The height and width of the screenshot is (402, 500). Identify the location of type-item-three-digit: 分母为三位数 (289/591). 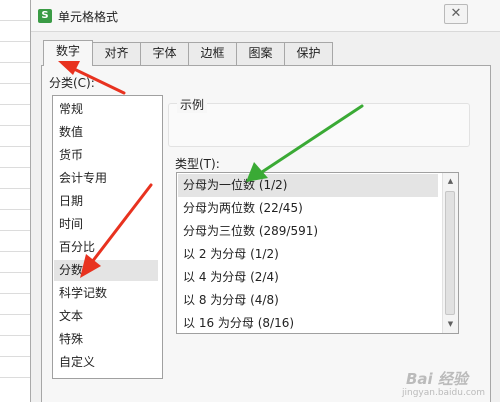
(308, 231).